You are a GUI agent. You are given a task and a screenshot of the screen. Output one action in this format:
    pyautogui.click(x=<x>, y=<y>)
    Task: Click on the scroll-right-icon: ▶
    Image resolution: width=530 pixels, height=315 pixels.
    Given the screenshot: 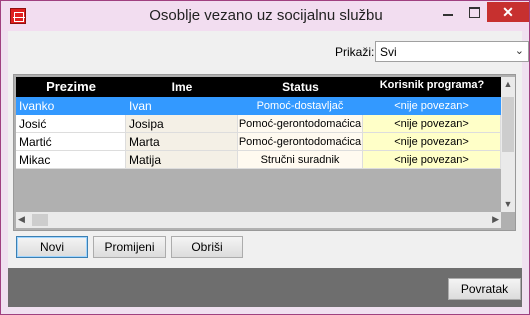 What is the action you would take?
    pyautogui.click(x=495, y=219)
    